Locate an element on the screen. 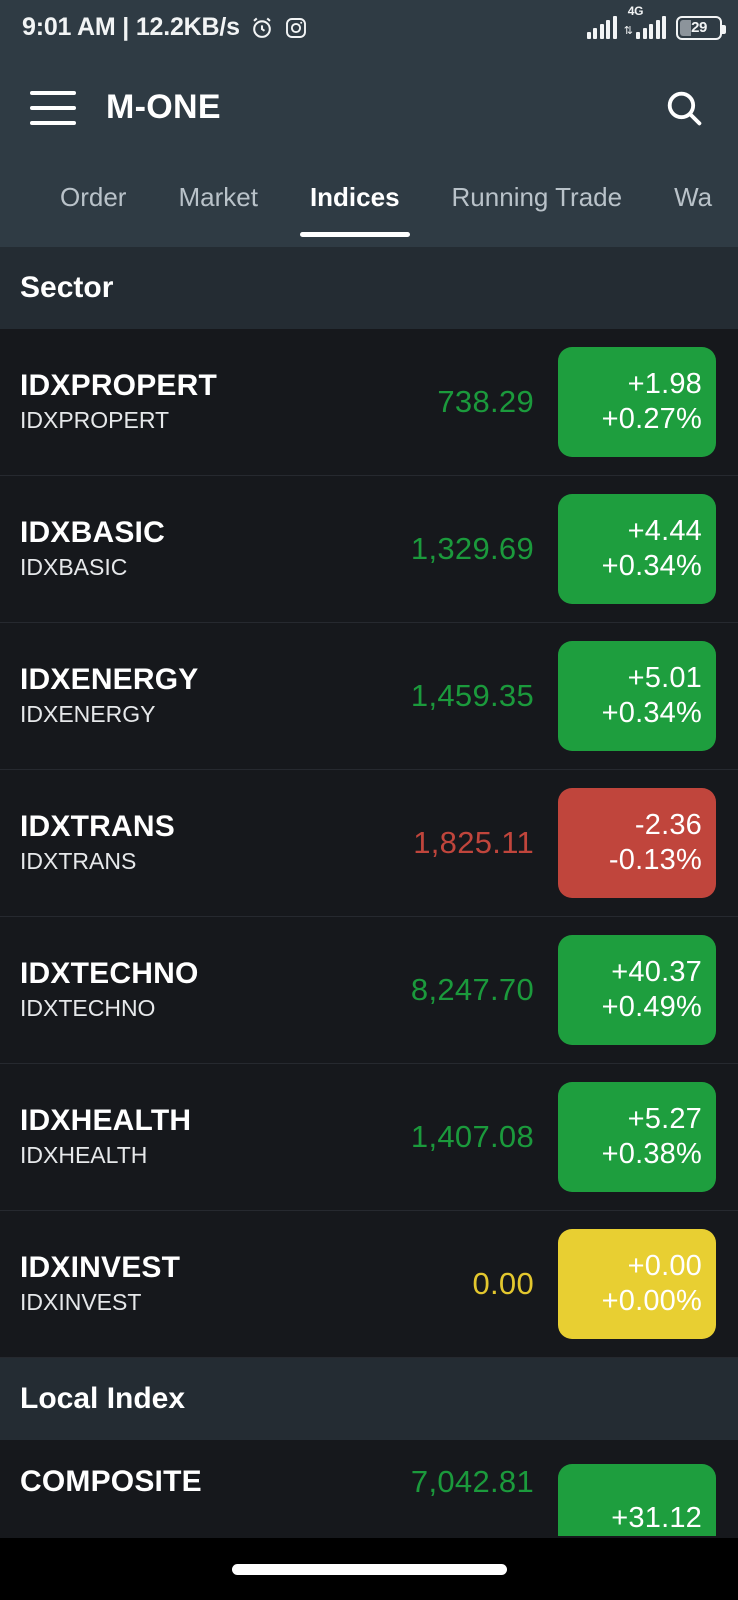 This screenshot has width=738, height=1600. index-value: 1,825.11 is located at coordinates (473, 842).